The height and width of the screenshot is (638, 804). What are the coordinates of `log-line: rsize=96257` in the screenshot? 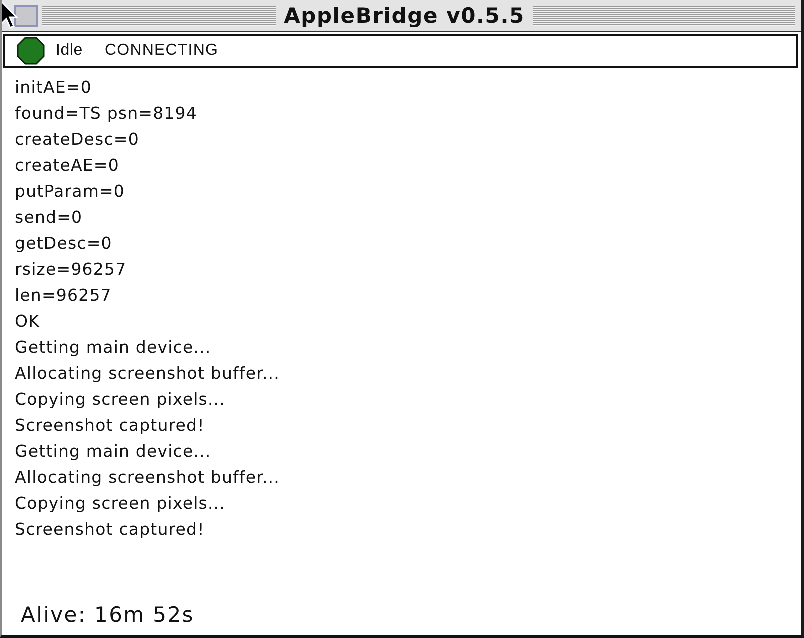 It's located at (71, 270).